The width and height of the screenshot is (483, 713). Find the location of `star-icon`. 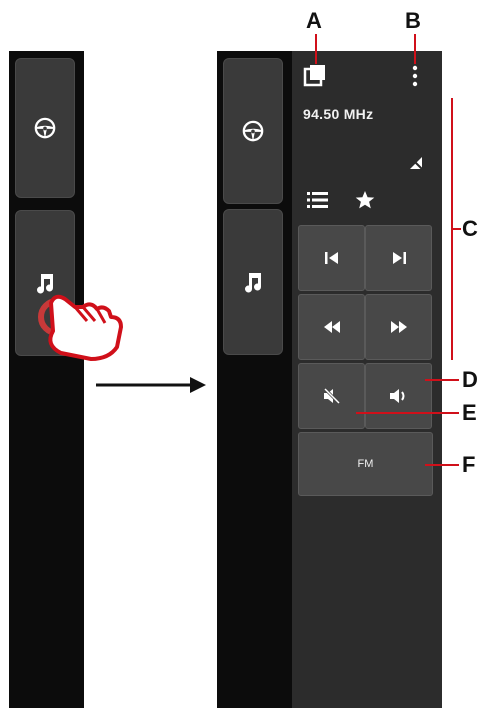

star-icon is located at coordinates (365, 200).